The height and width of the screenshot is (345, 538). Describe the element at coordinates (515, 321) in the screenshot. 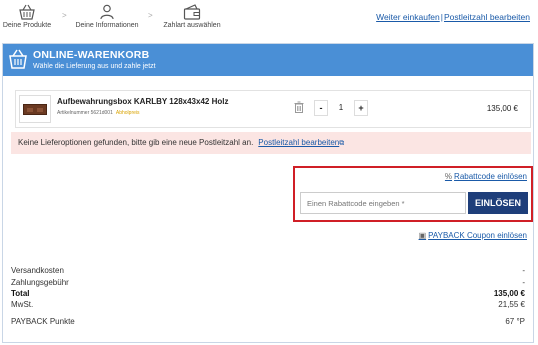

I see `summary-value: 67 °P` at that location.